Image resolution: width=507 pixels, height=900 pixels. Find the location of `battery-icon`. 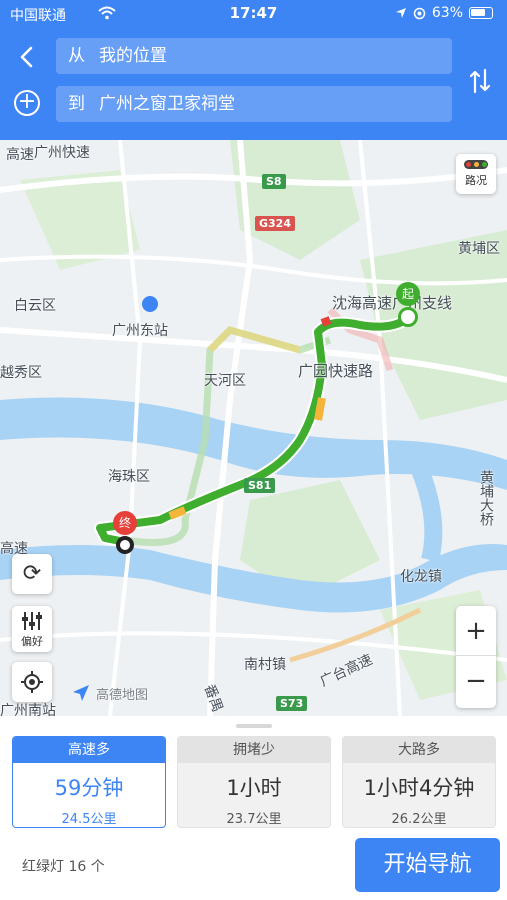

battery-icon is located at coordinates (481, 13).